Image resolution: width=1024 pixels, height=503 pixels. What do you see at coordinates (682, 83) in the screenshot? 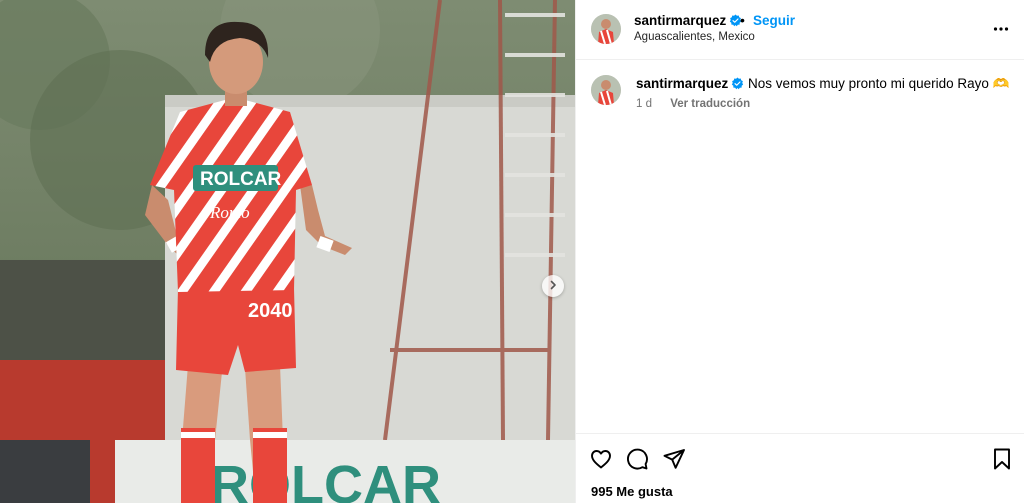
I see `caption-username: santirmarquez` at bounding box center [682, 83].